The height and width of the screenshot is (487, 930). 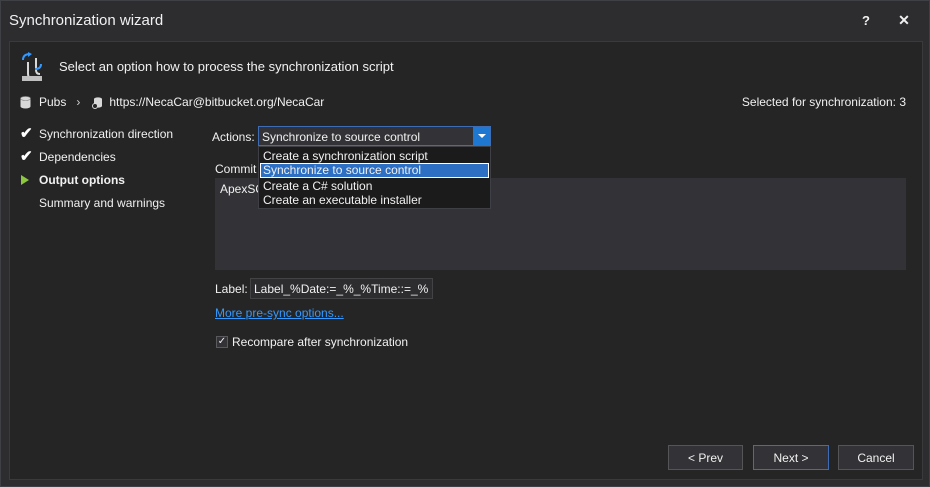 I want to click on label-input, so click(x=341, y=288).